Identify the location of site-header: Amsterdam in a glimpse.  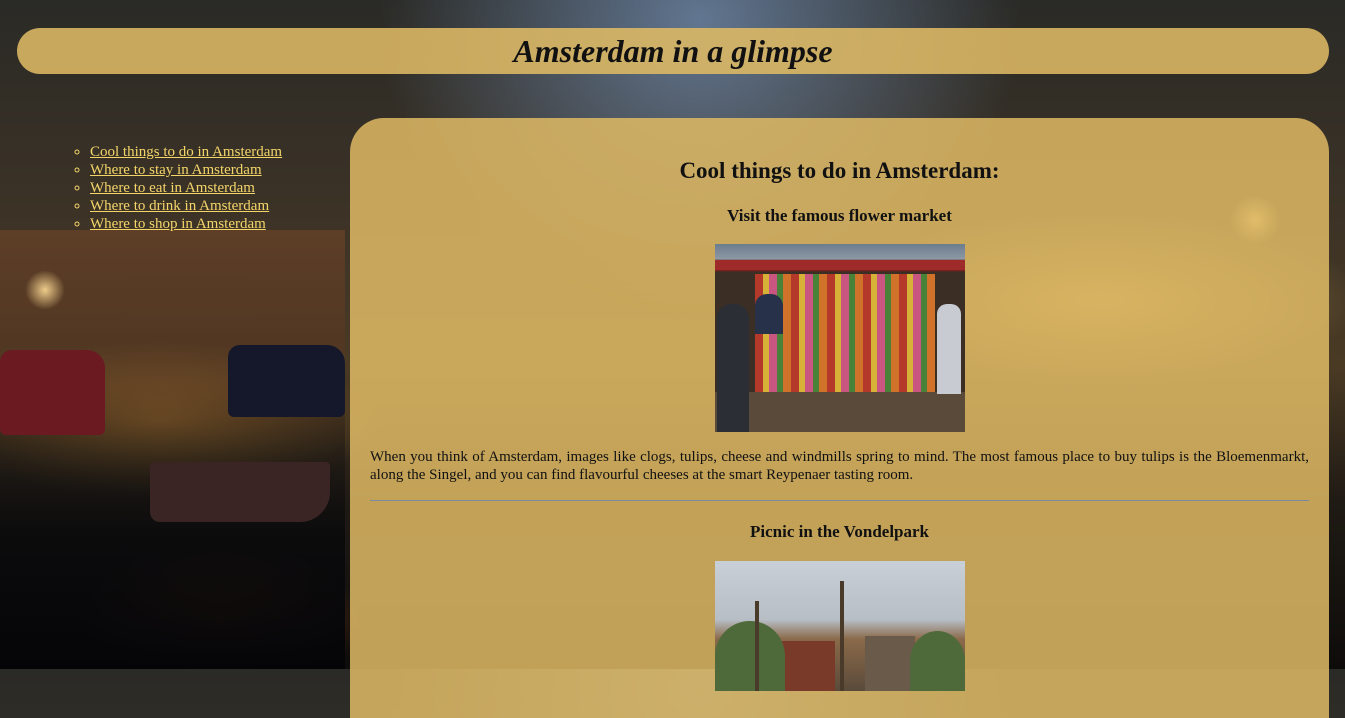
(673, 51).